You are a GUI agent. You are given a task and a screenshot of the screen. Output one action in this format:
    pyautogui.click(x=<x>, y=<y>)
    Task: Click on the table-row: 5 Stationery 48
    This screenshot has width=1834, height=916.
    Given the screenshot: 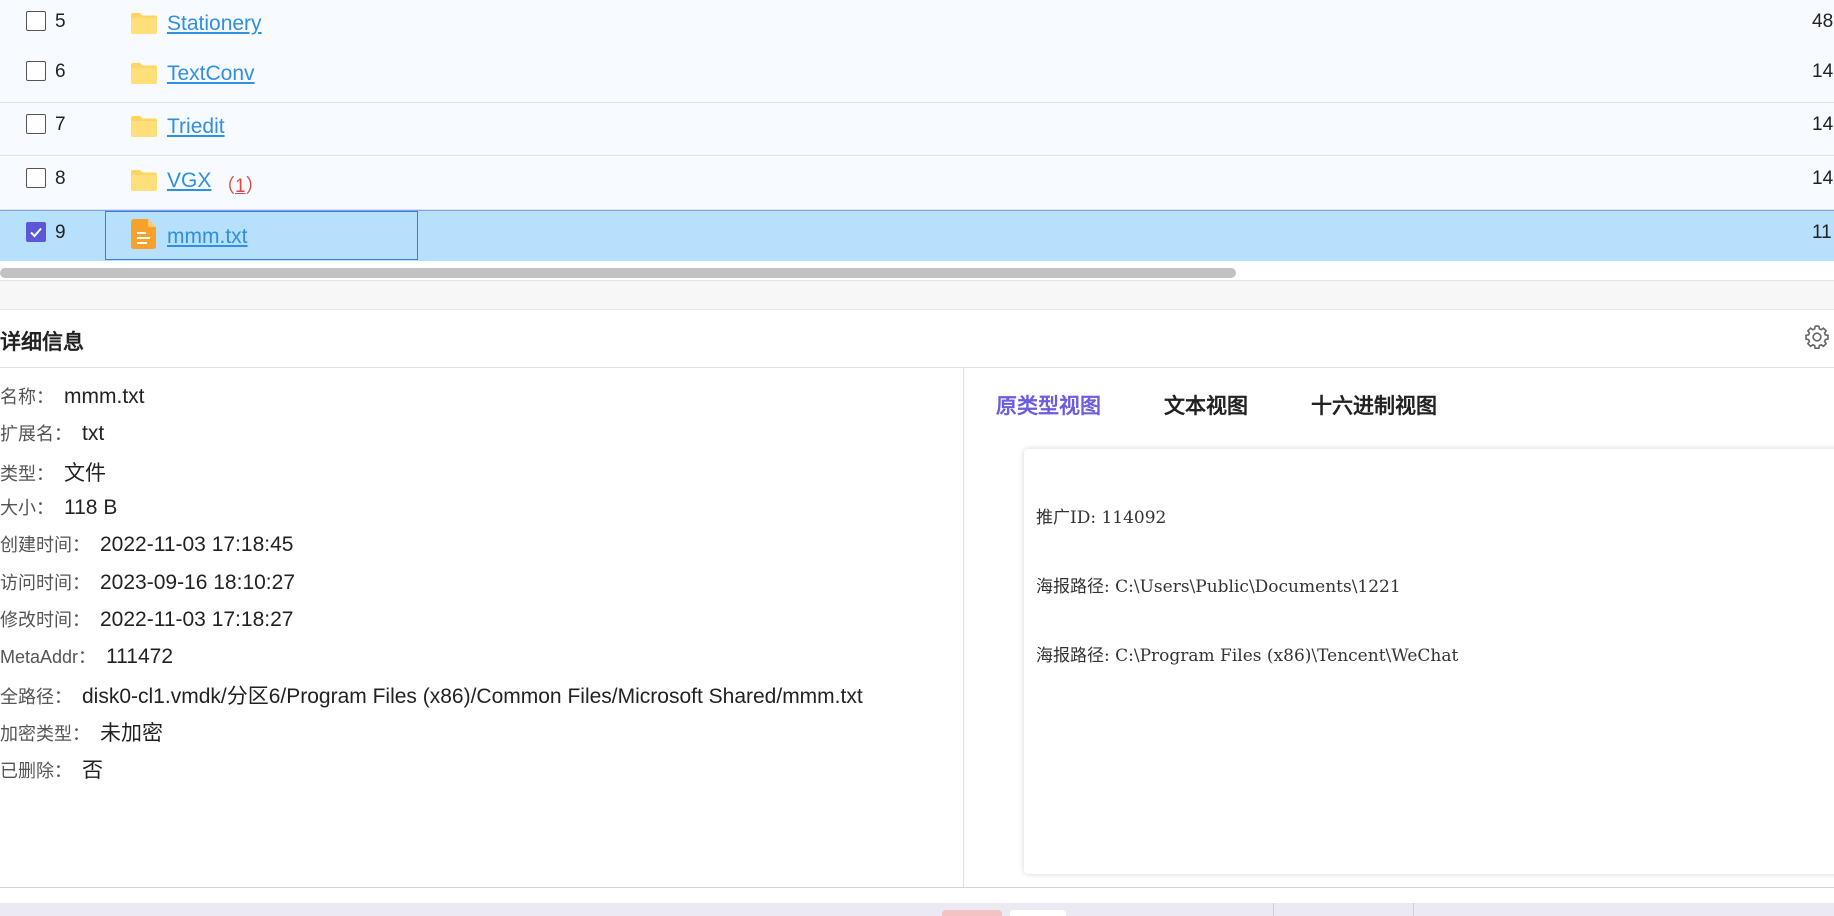 What is the action you would take?
    pyautogui.click(x=917, y=26)
    